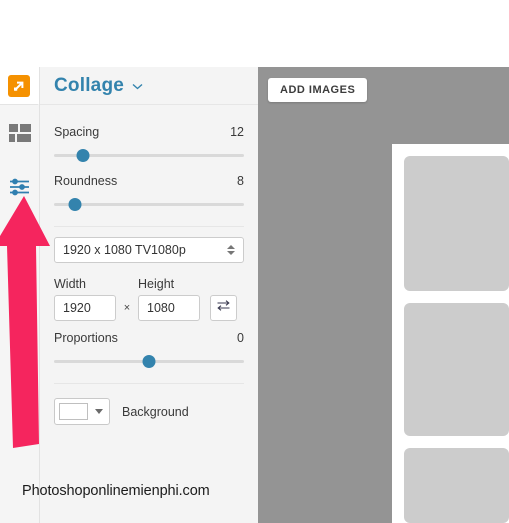 This screenshot has height=523, width=509. Describe the element at coordinates (89, 85) in the screenshot. I see `page-title: Collage` at that location.